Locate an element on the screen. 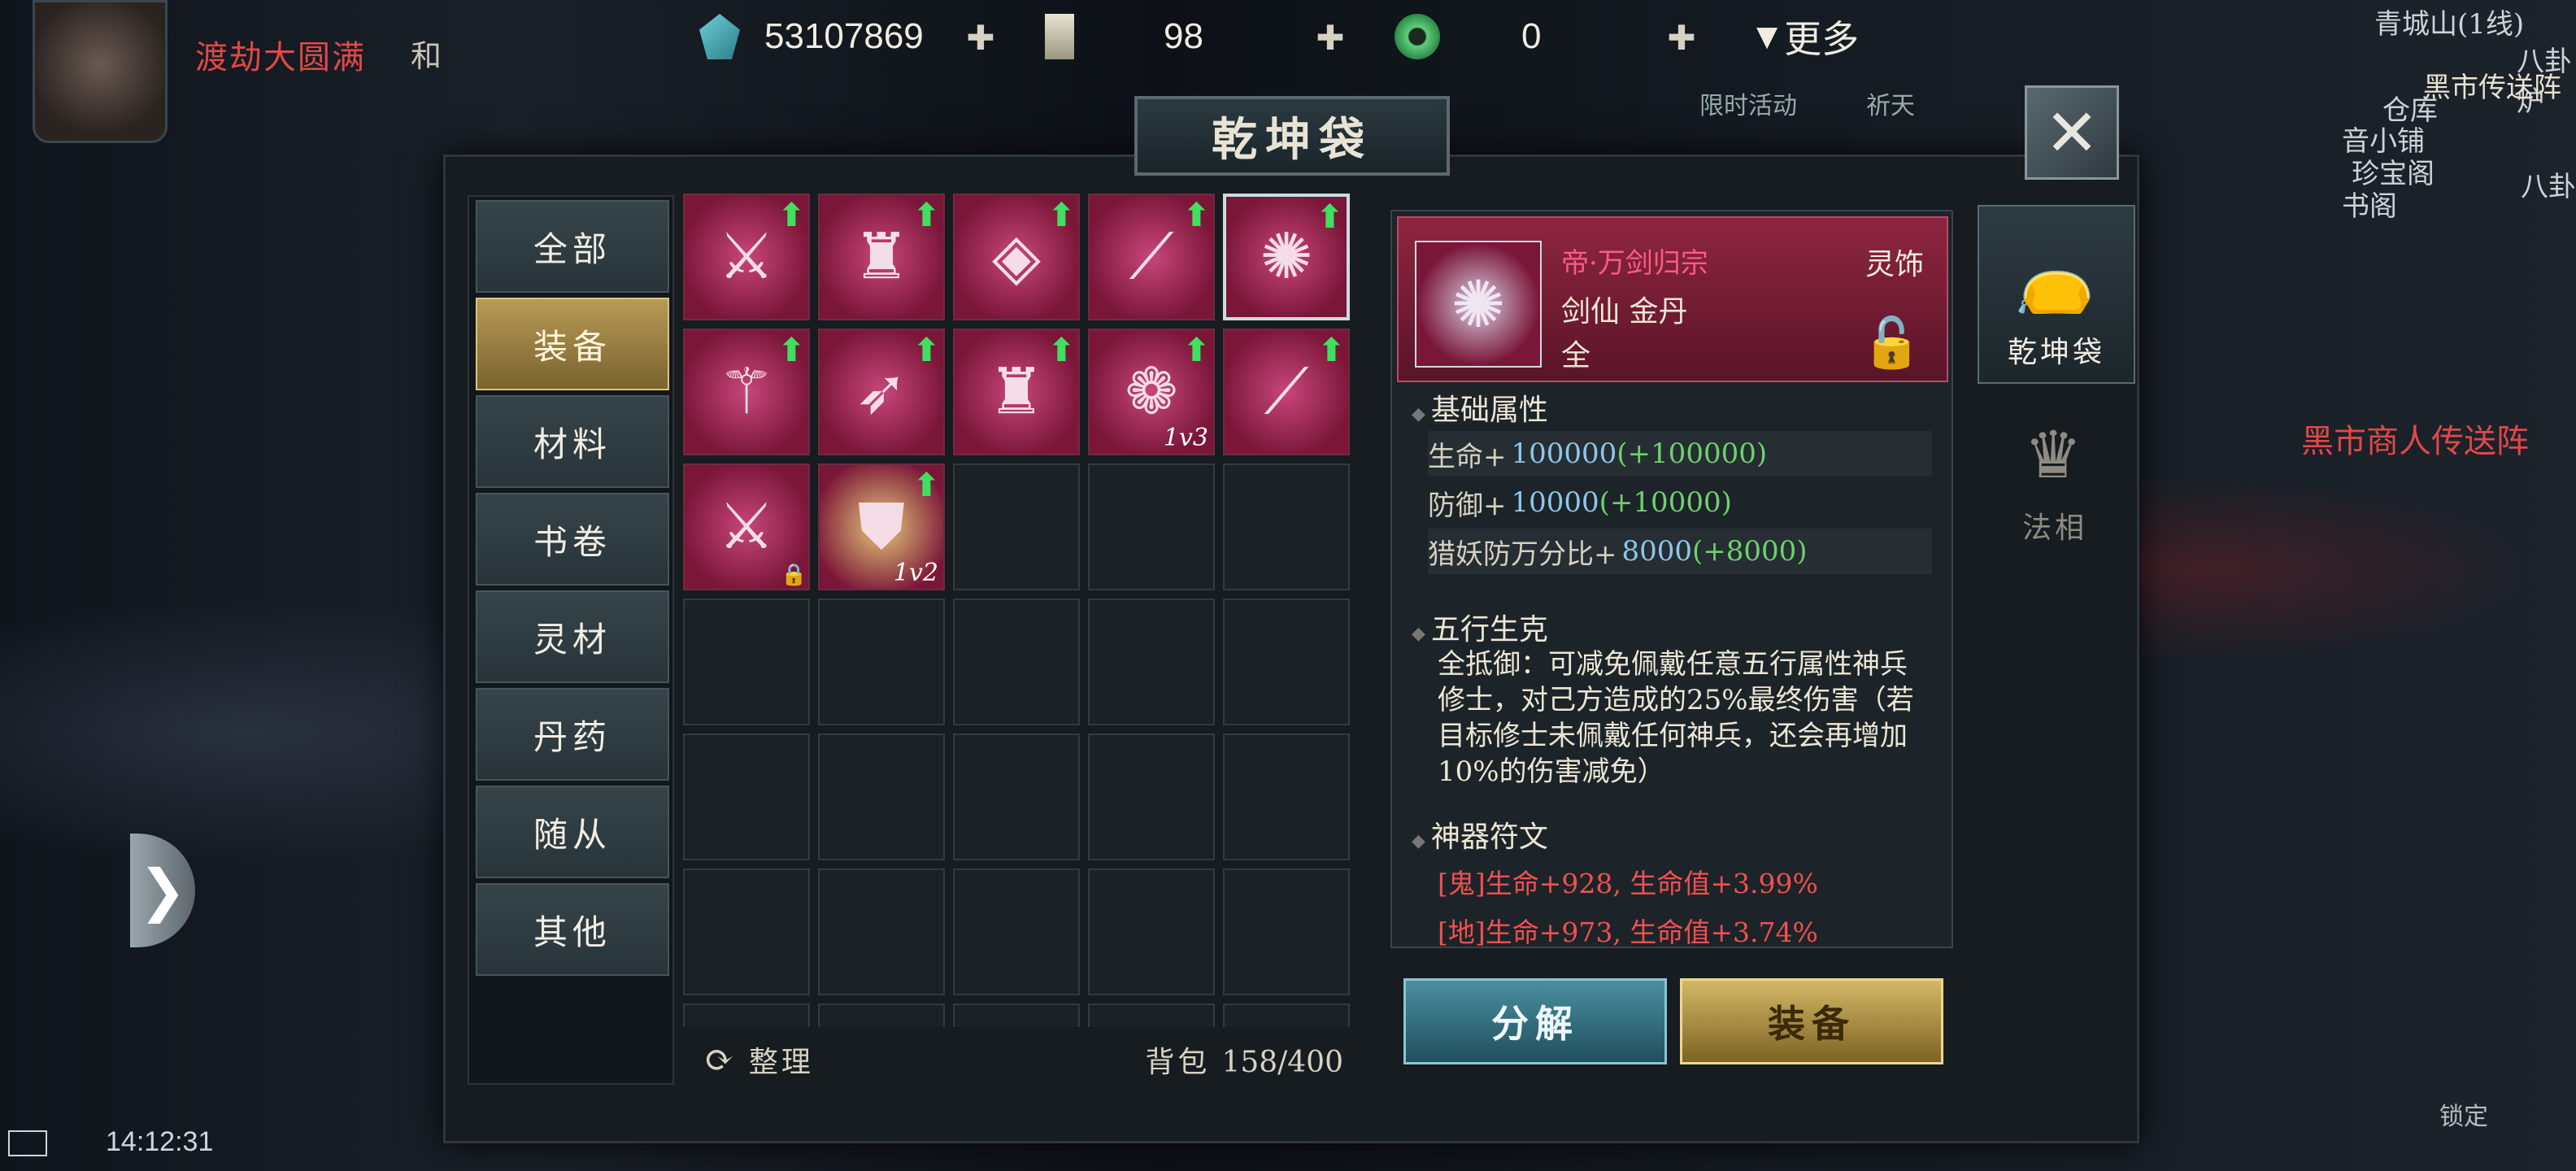 This screenshot has height=1171, width=2576. rune-line: [地]生命+973, 生命值+3.74% is located at coordinates (1628, 932).